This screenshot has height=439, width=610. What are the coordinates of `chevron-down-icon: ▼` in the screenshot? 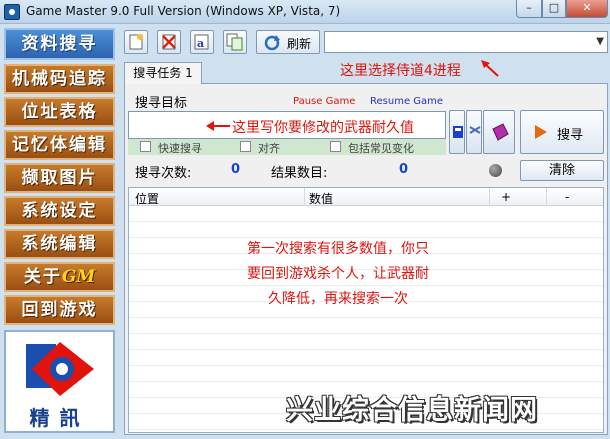 It's located at (600, 41).